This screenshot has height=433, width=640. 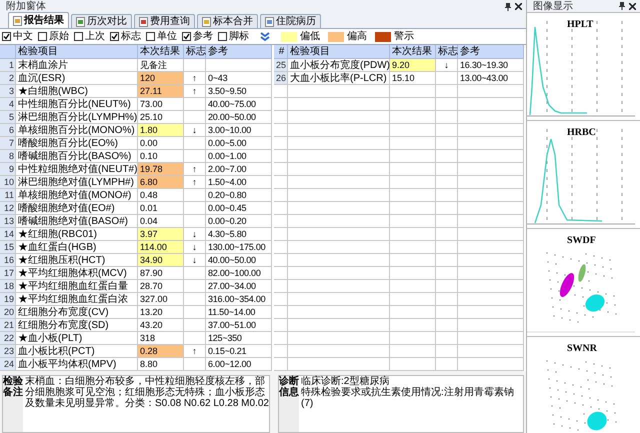 I want to click on row-number: 25, so click(x=281, y=65).